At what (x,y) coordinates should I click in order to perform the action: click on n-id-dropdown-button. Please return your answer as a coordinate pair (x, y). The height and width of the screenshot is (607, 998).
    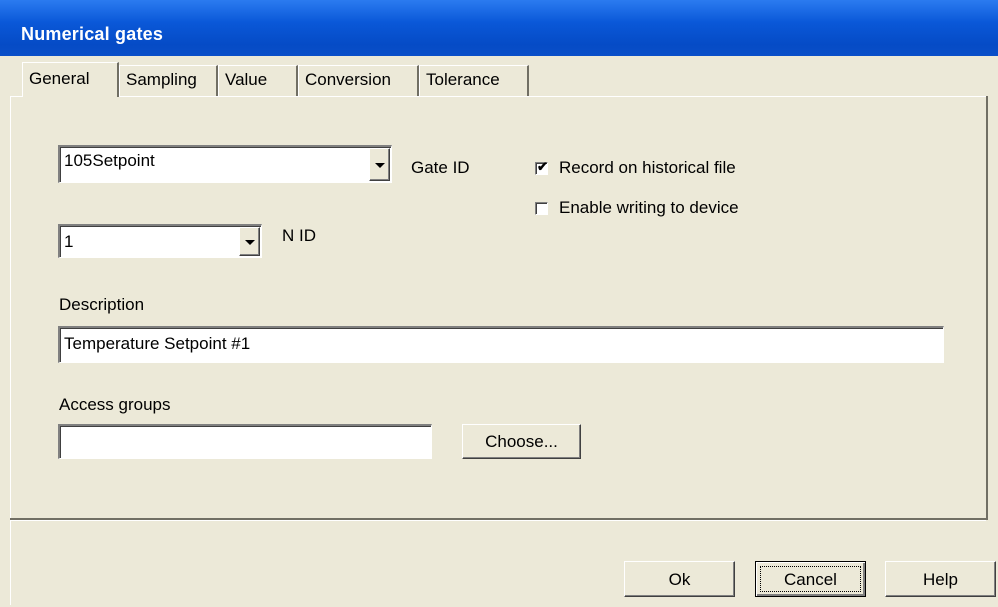
    Looking at the image, I should click on (249, 241).